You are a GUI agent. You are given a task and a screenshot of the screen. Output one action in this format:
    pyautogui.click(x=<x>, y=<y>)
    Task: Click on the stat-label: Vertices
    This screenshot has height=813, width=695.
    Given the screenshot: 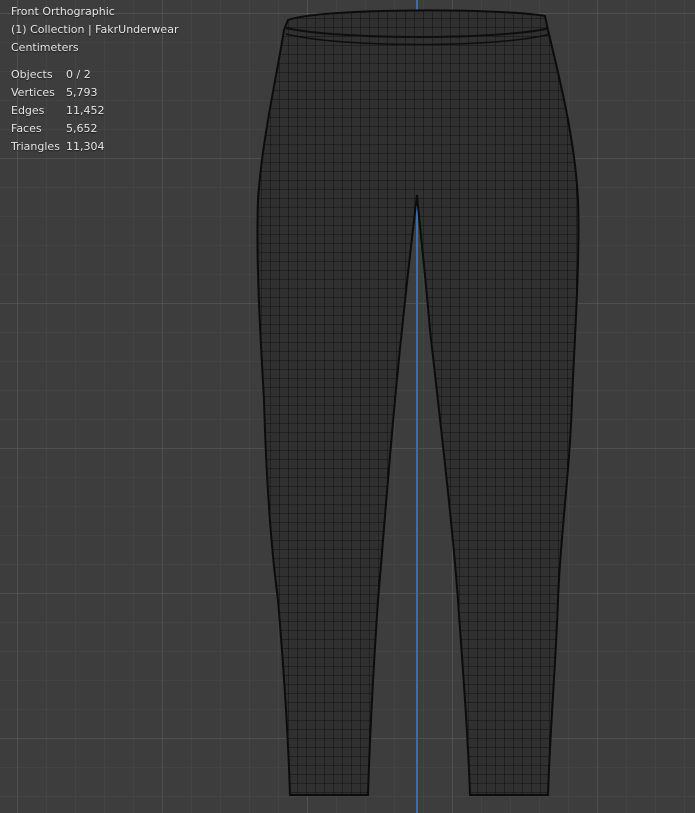 What is the action you would take?
    pyautogui.click(x=33, y=92)
    